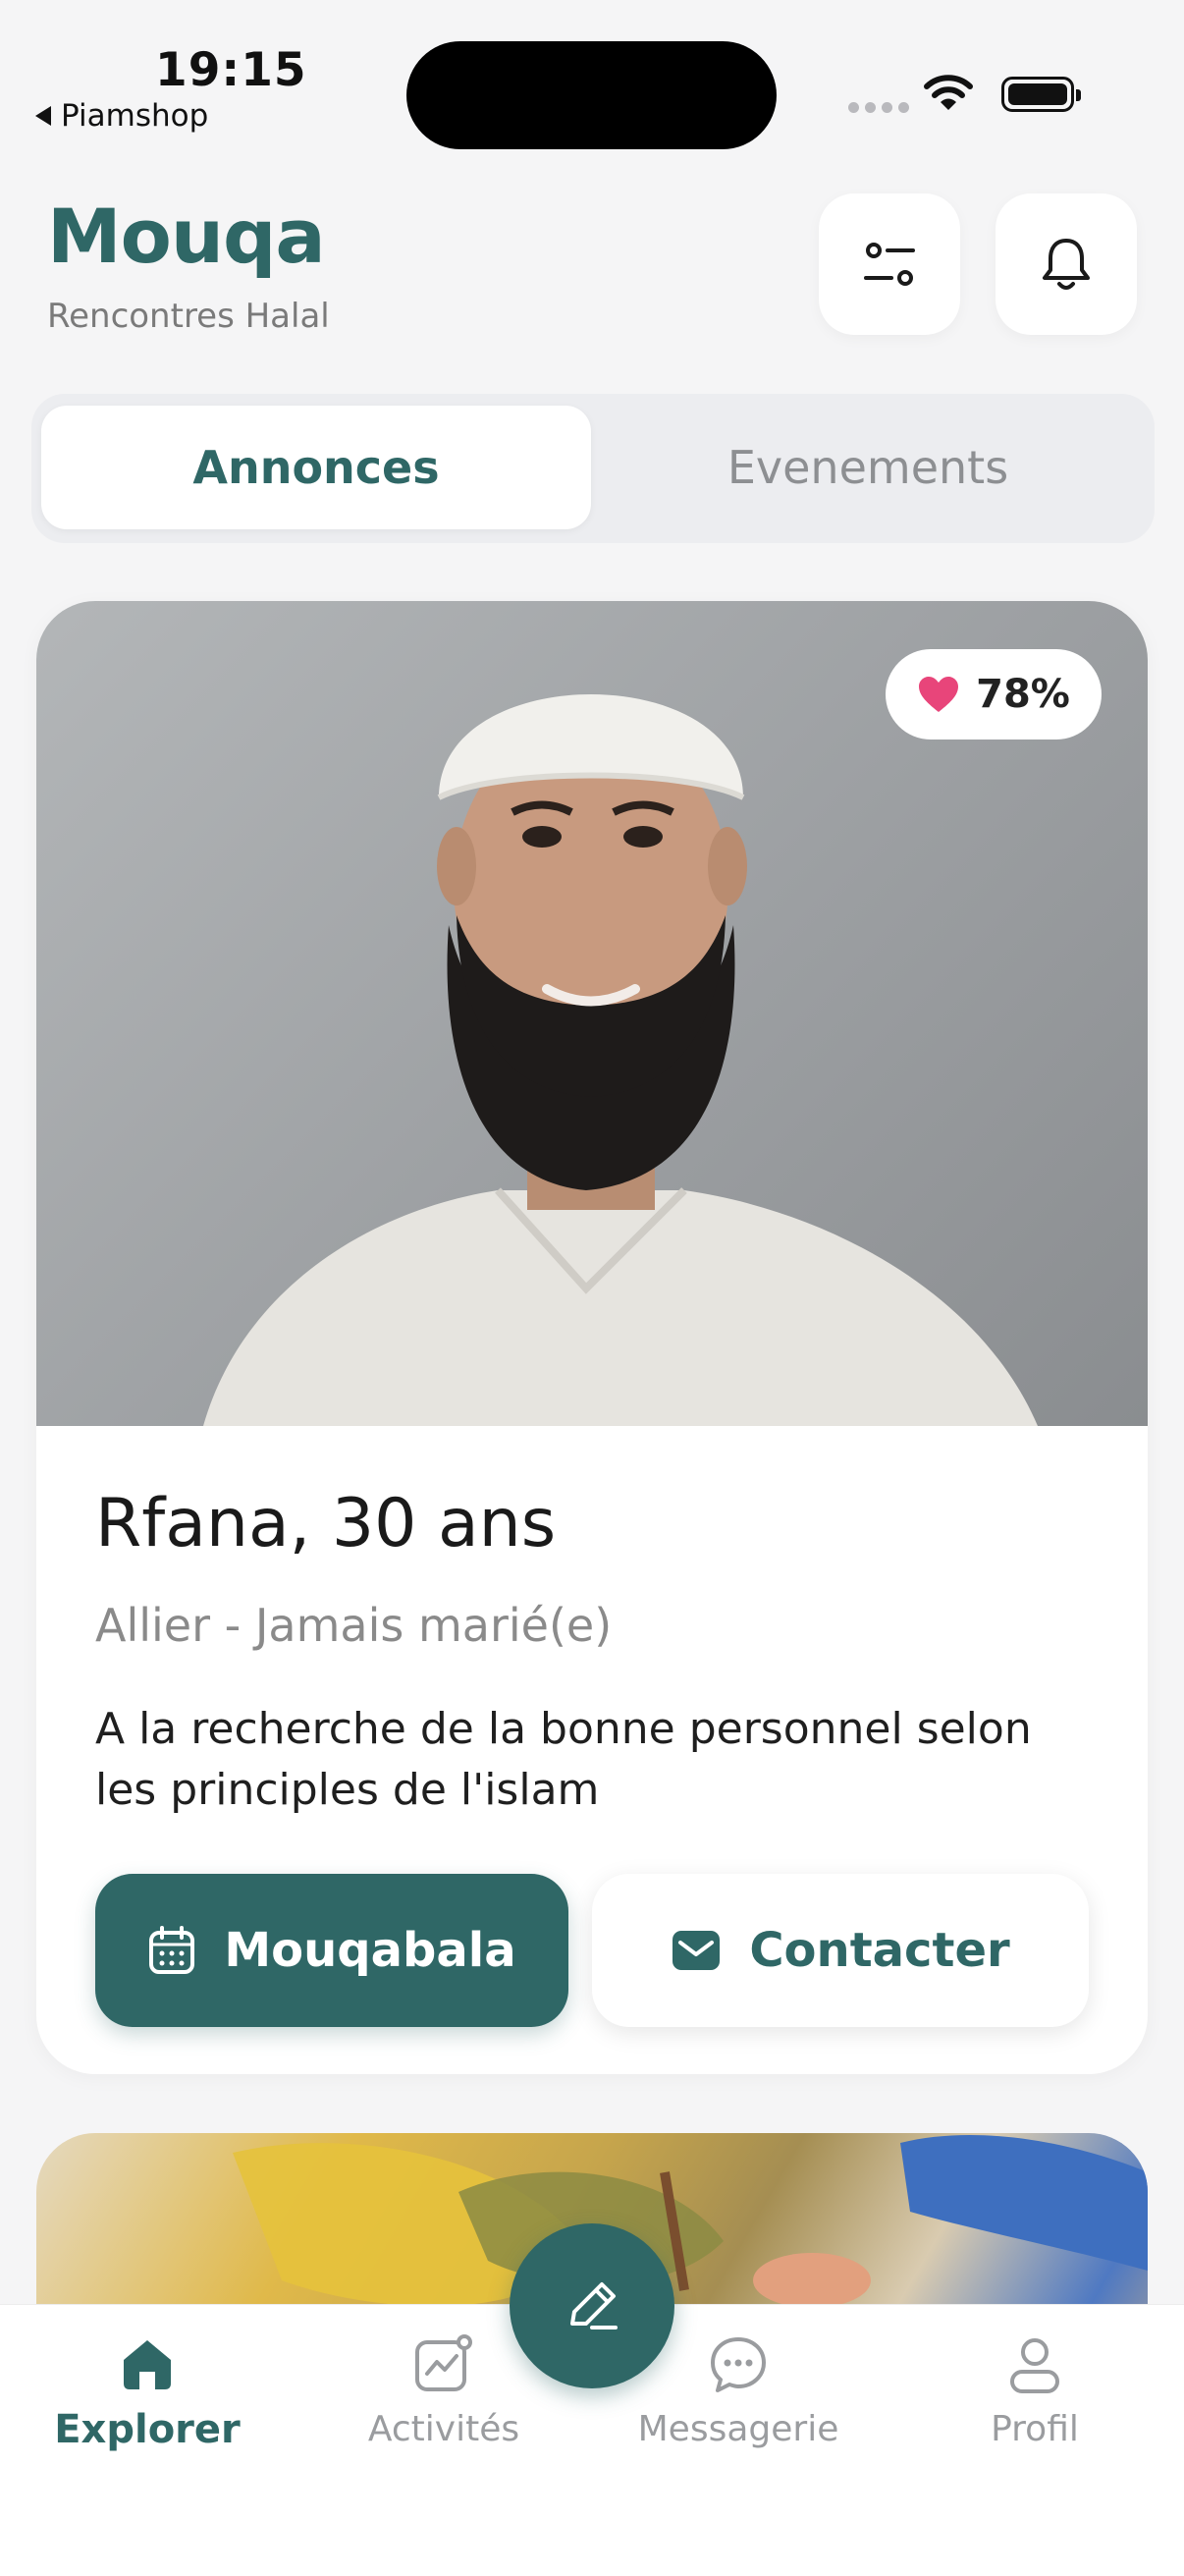 The image size is (1184, 2576). Describe the element at coordinates (443, 2429) in the screenshot. I see `nav-activites-label: Activités` at that location.